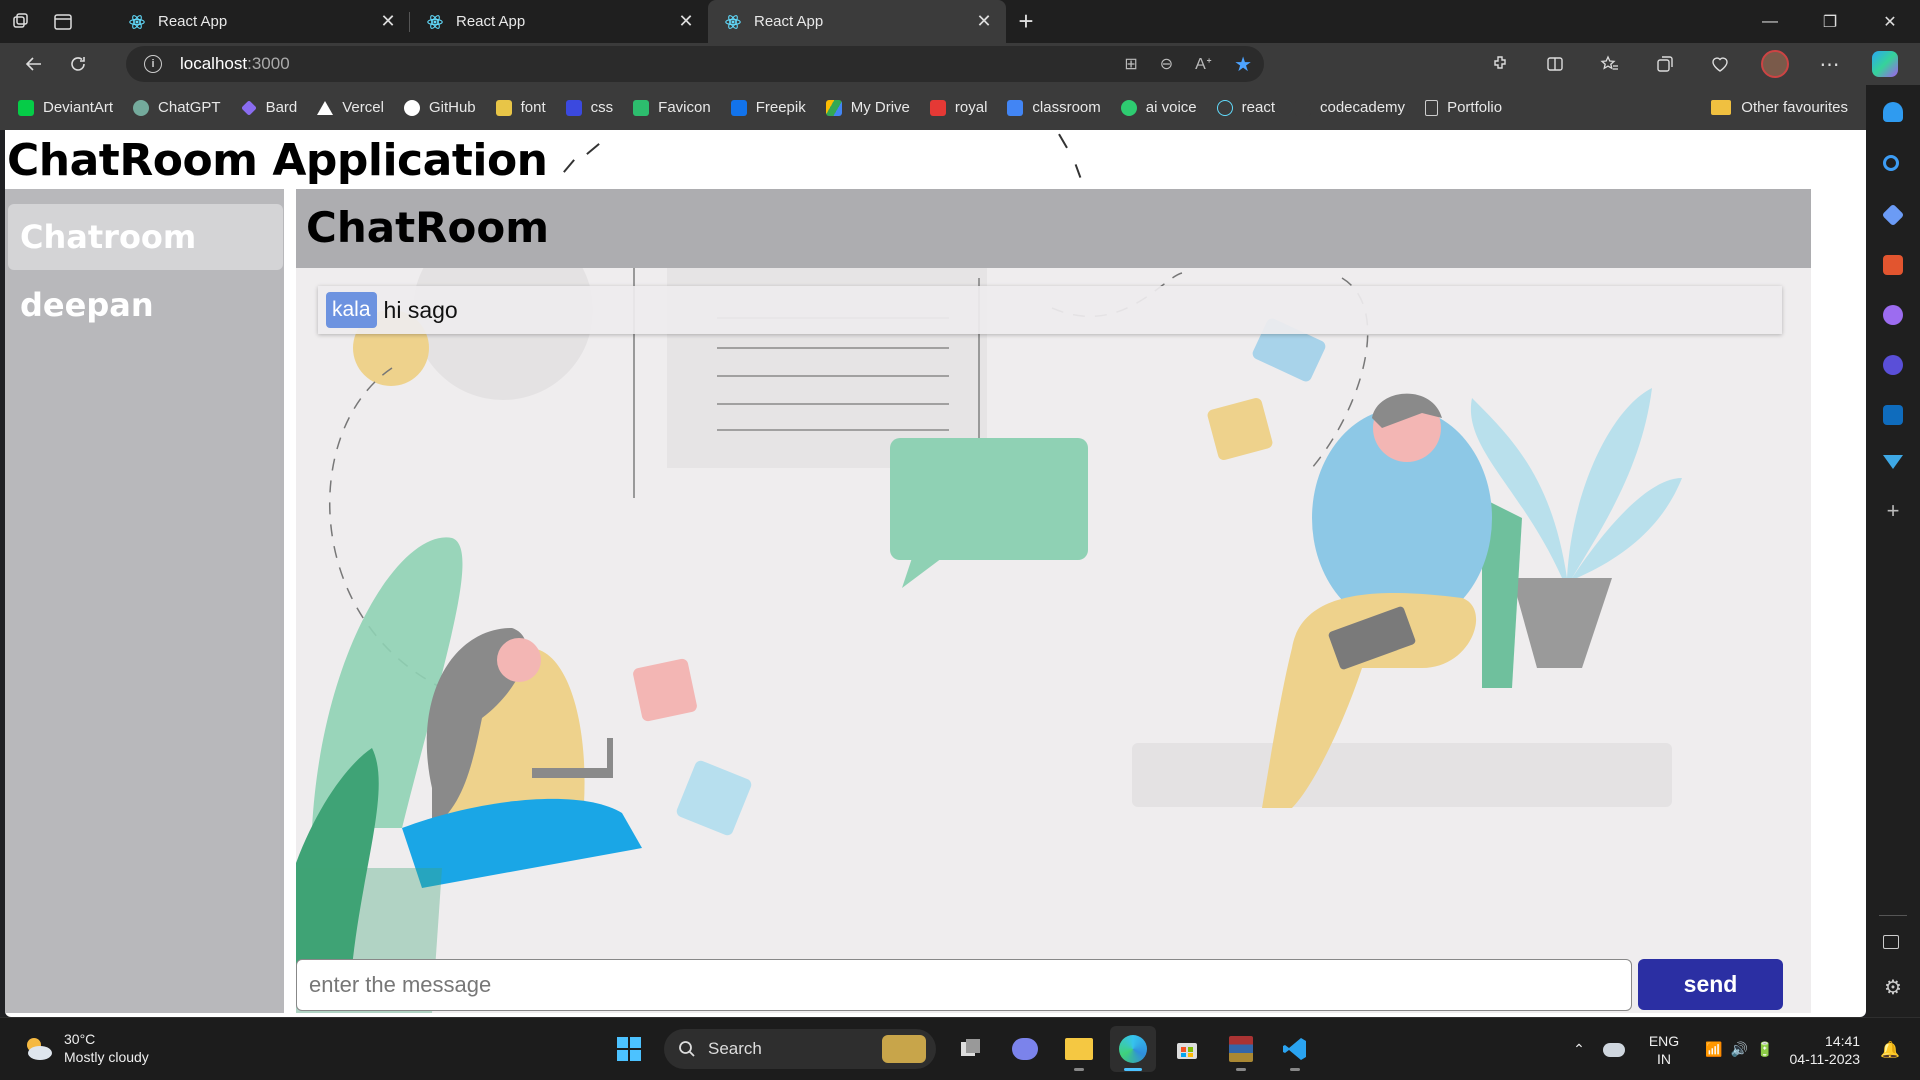 This screenshot has width=1920, height=1080. I want to click on bookmark-font: font, so click(520, 107).